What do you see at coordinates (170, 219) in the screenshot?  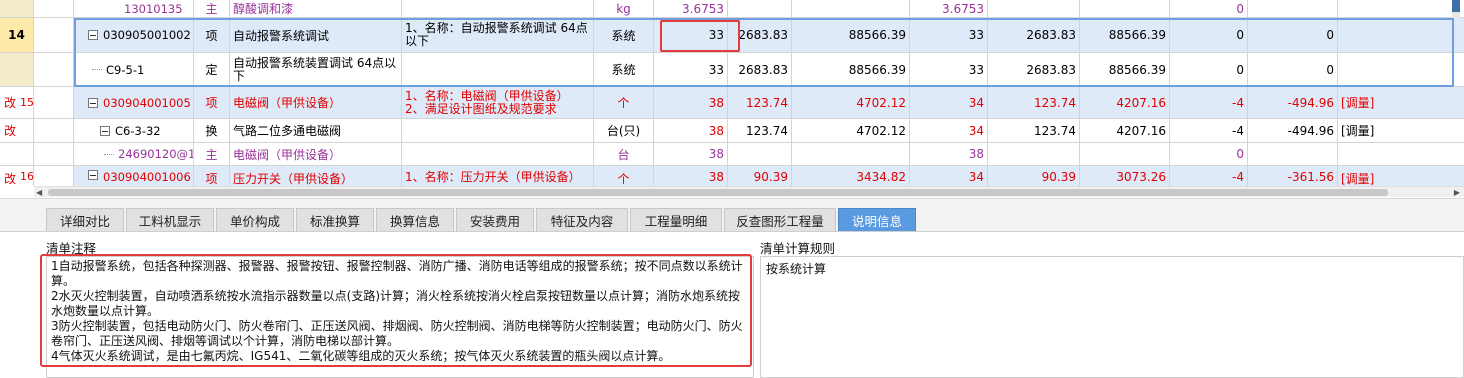 I see `tab-labor-material-machine: 工料机显示` at bounding box center [170, 219].